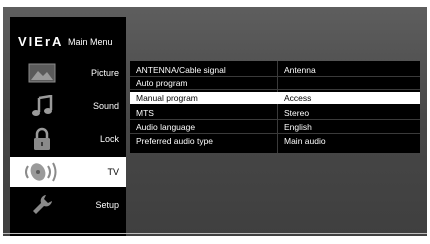 This screenshot has width=430, height=244. Describe the element at coordinates (68, 73) in the screenshot. I see `sidebar-item-picture: Picture` at that location.